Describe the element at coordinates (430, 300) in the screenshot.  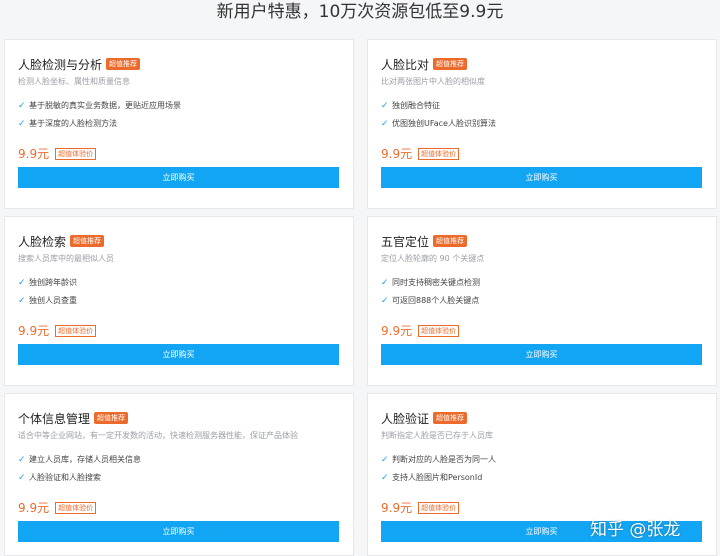
I see `feature-item: ✓ 可返回888个人脸关键点` at that location.